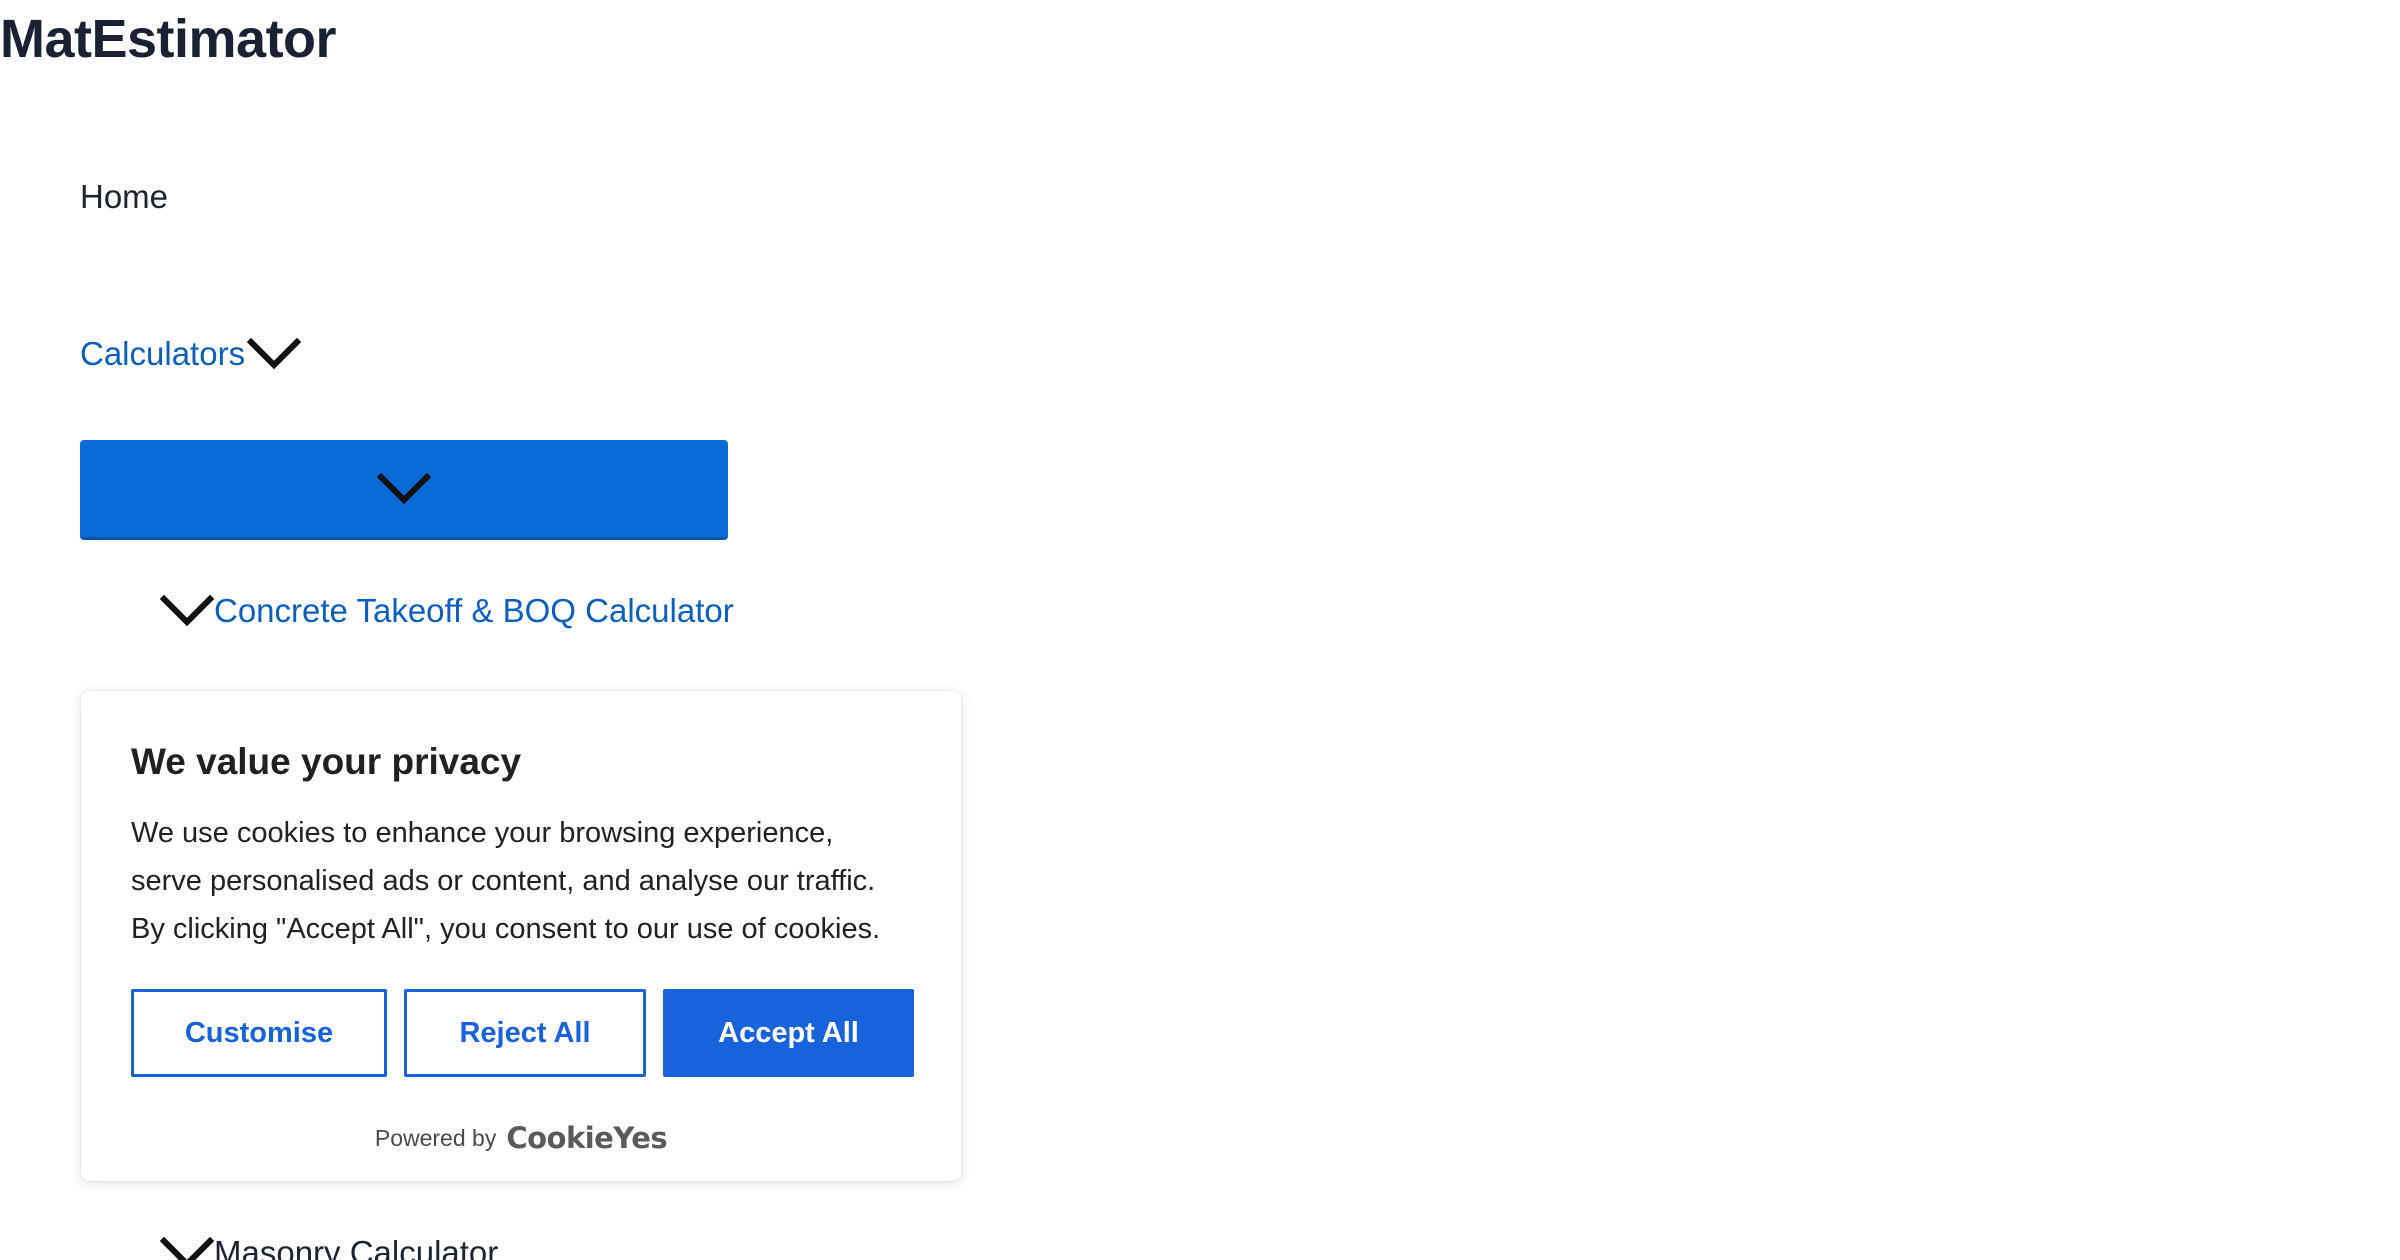  What do you see at coordinates (326, 761) in the screenshot?
I see `cookie-banner-title: We value your privacy` at bounding box center [326, 761].